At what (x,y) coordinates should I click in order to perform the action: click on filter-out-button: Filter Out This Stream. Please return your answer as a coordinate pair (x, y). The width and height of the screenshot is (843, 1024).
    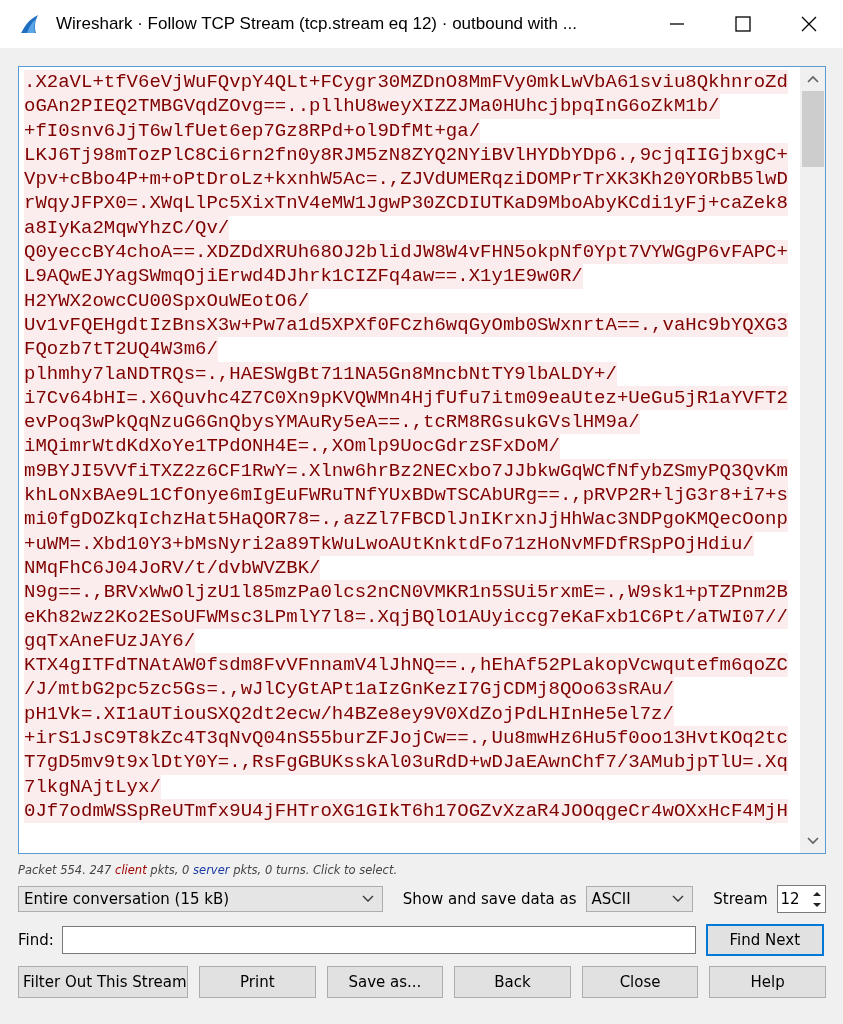
    Looking at the image, I should click on (103, 982).